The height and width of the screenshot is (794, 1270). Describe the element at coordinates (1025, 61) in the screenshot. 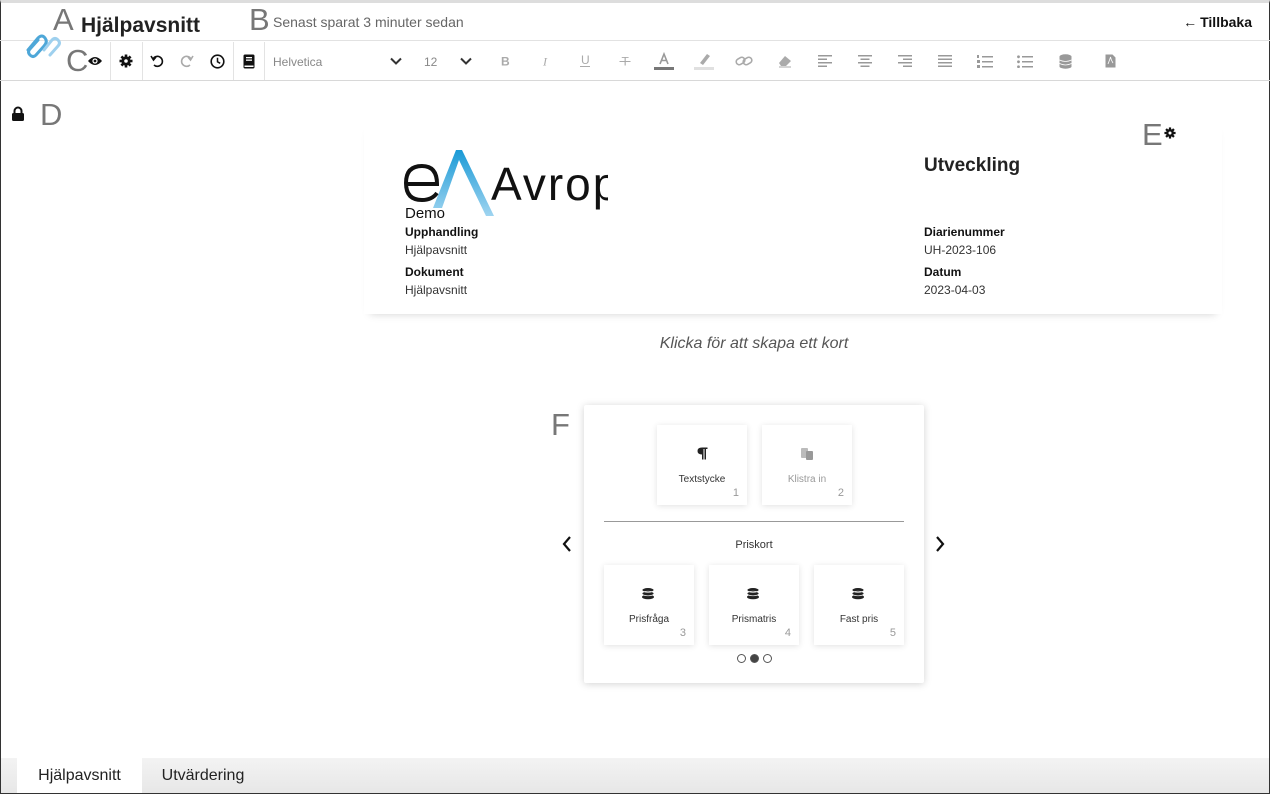

I see `unordered-list-icon` at that location.